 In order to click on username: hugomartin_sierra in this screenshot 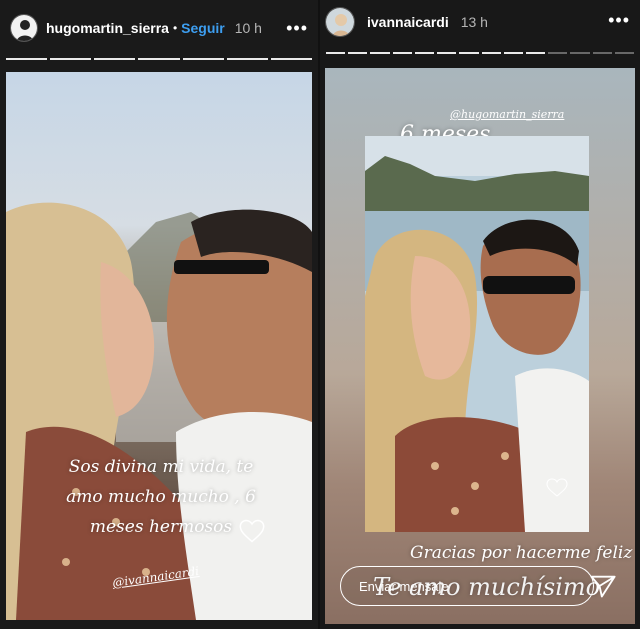, I will do `click(107, 28)`.